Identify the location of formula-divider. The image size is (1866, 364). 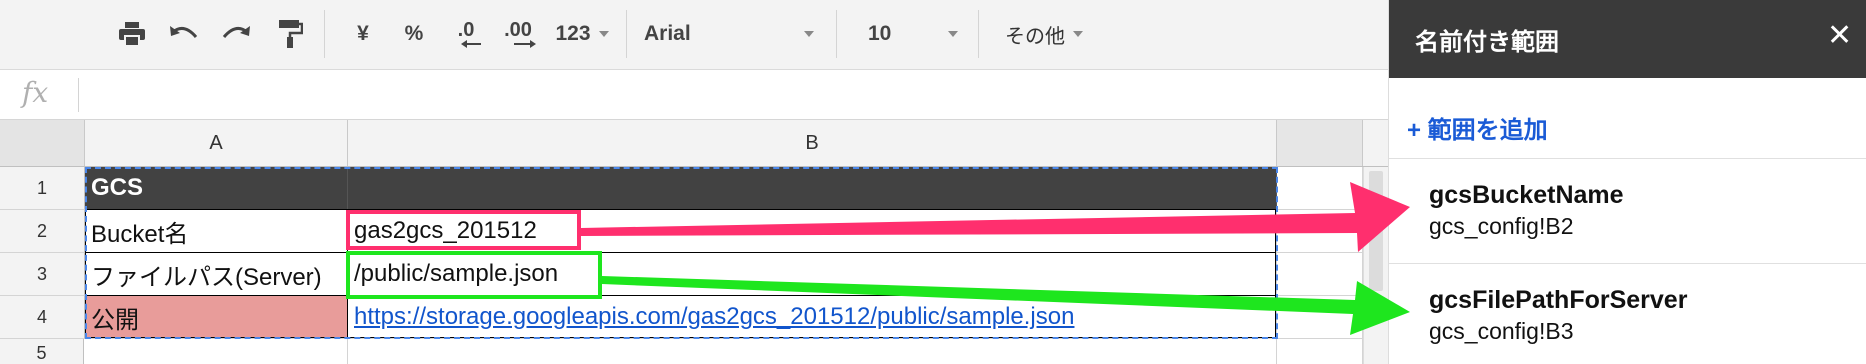
(78, 95).